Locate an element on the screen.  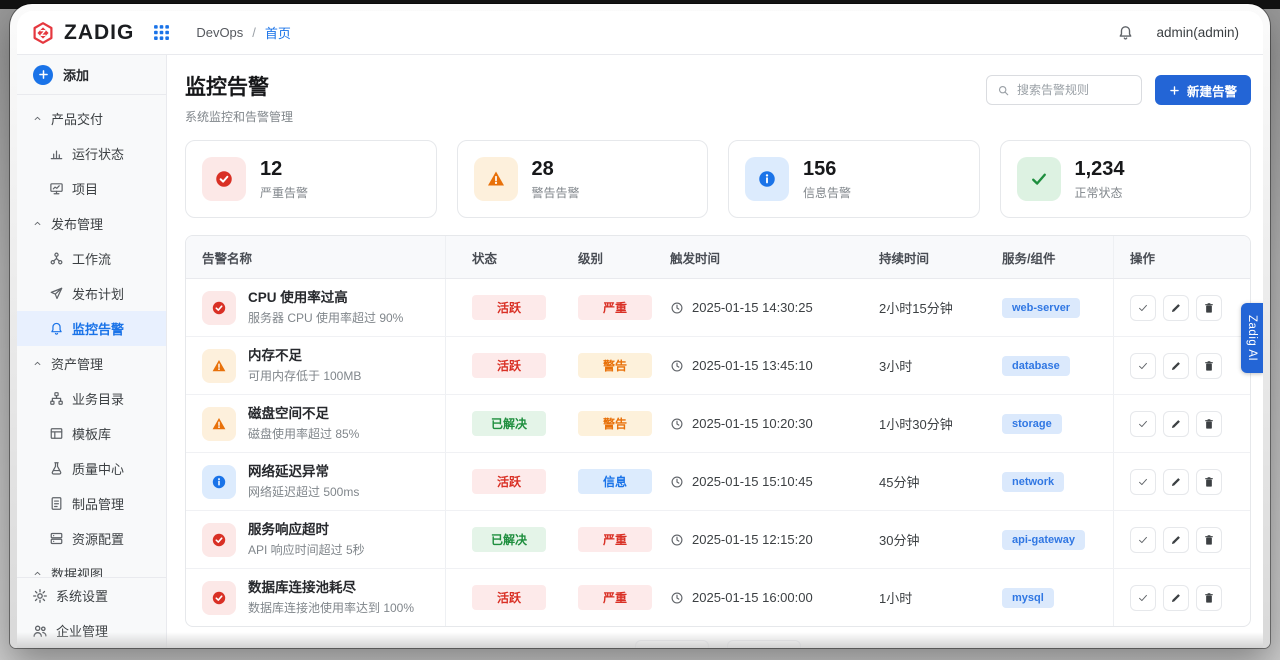
stat-text: 12 严重告警 is located at coordinates (284, 179).